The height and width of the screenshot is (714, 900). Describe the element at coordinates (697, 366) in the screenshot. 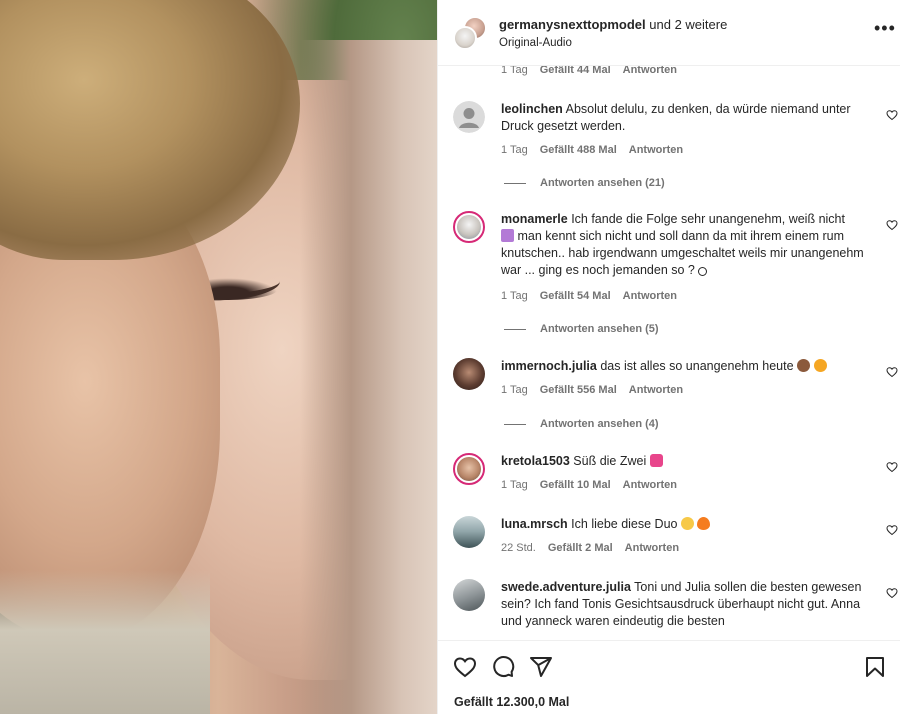

I see `comment-body: das ist alles so unangenehm heute` at that location.